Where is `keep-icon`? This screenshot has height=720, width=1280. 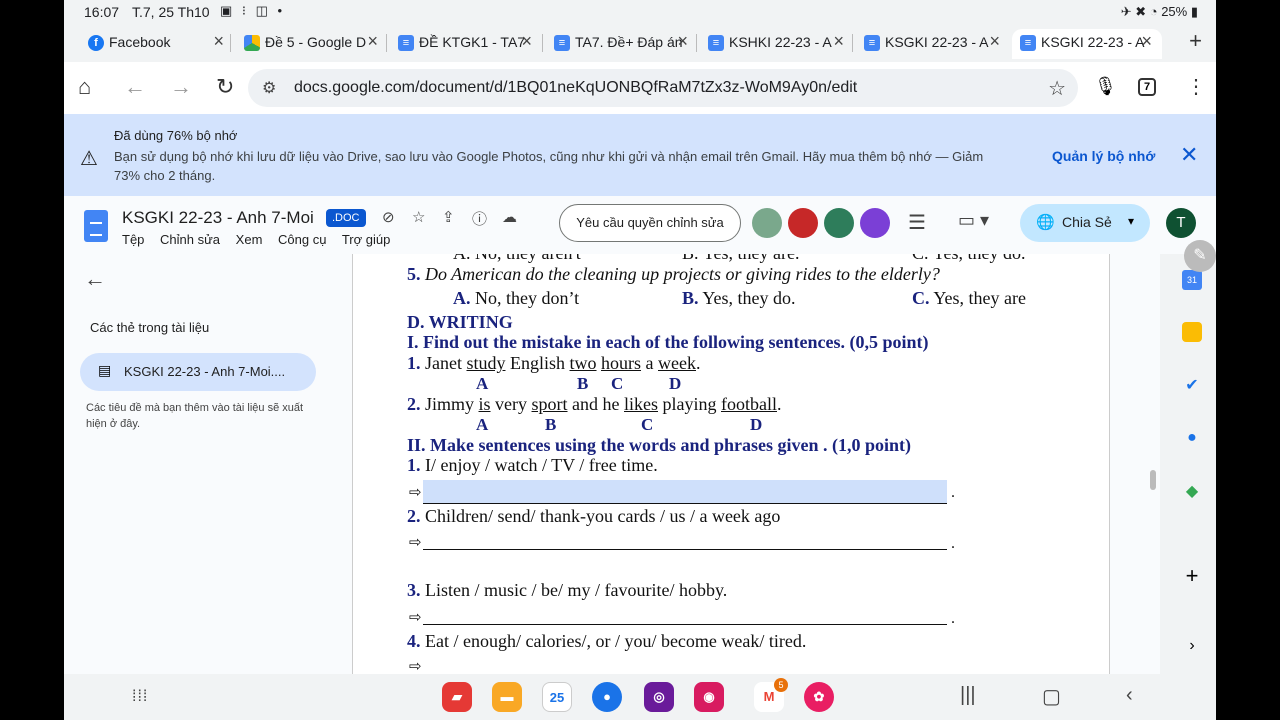 keep-icon is located at coordinates (1192, 332).